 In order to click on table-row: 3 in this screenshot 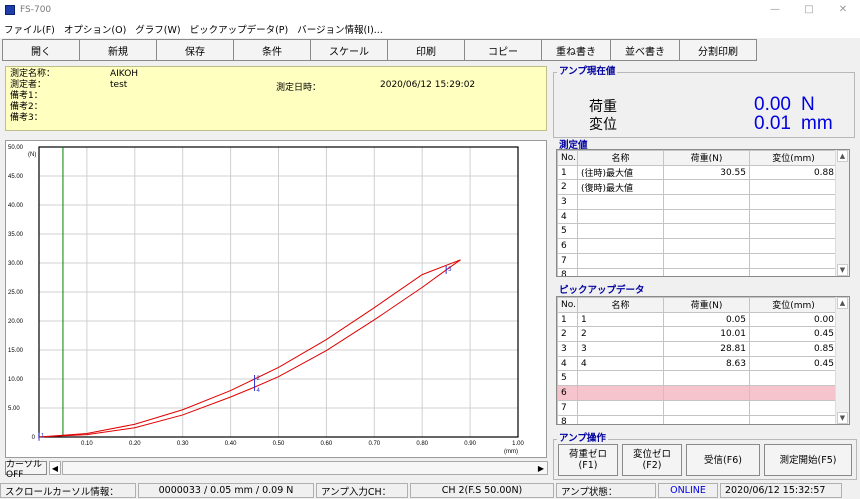, I will do `click(697, 202)`.